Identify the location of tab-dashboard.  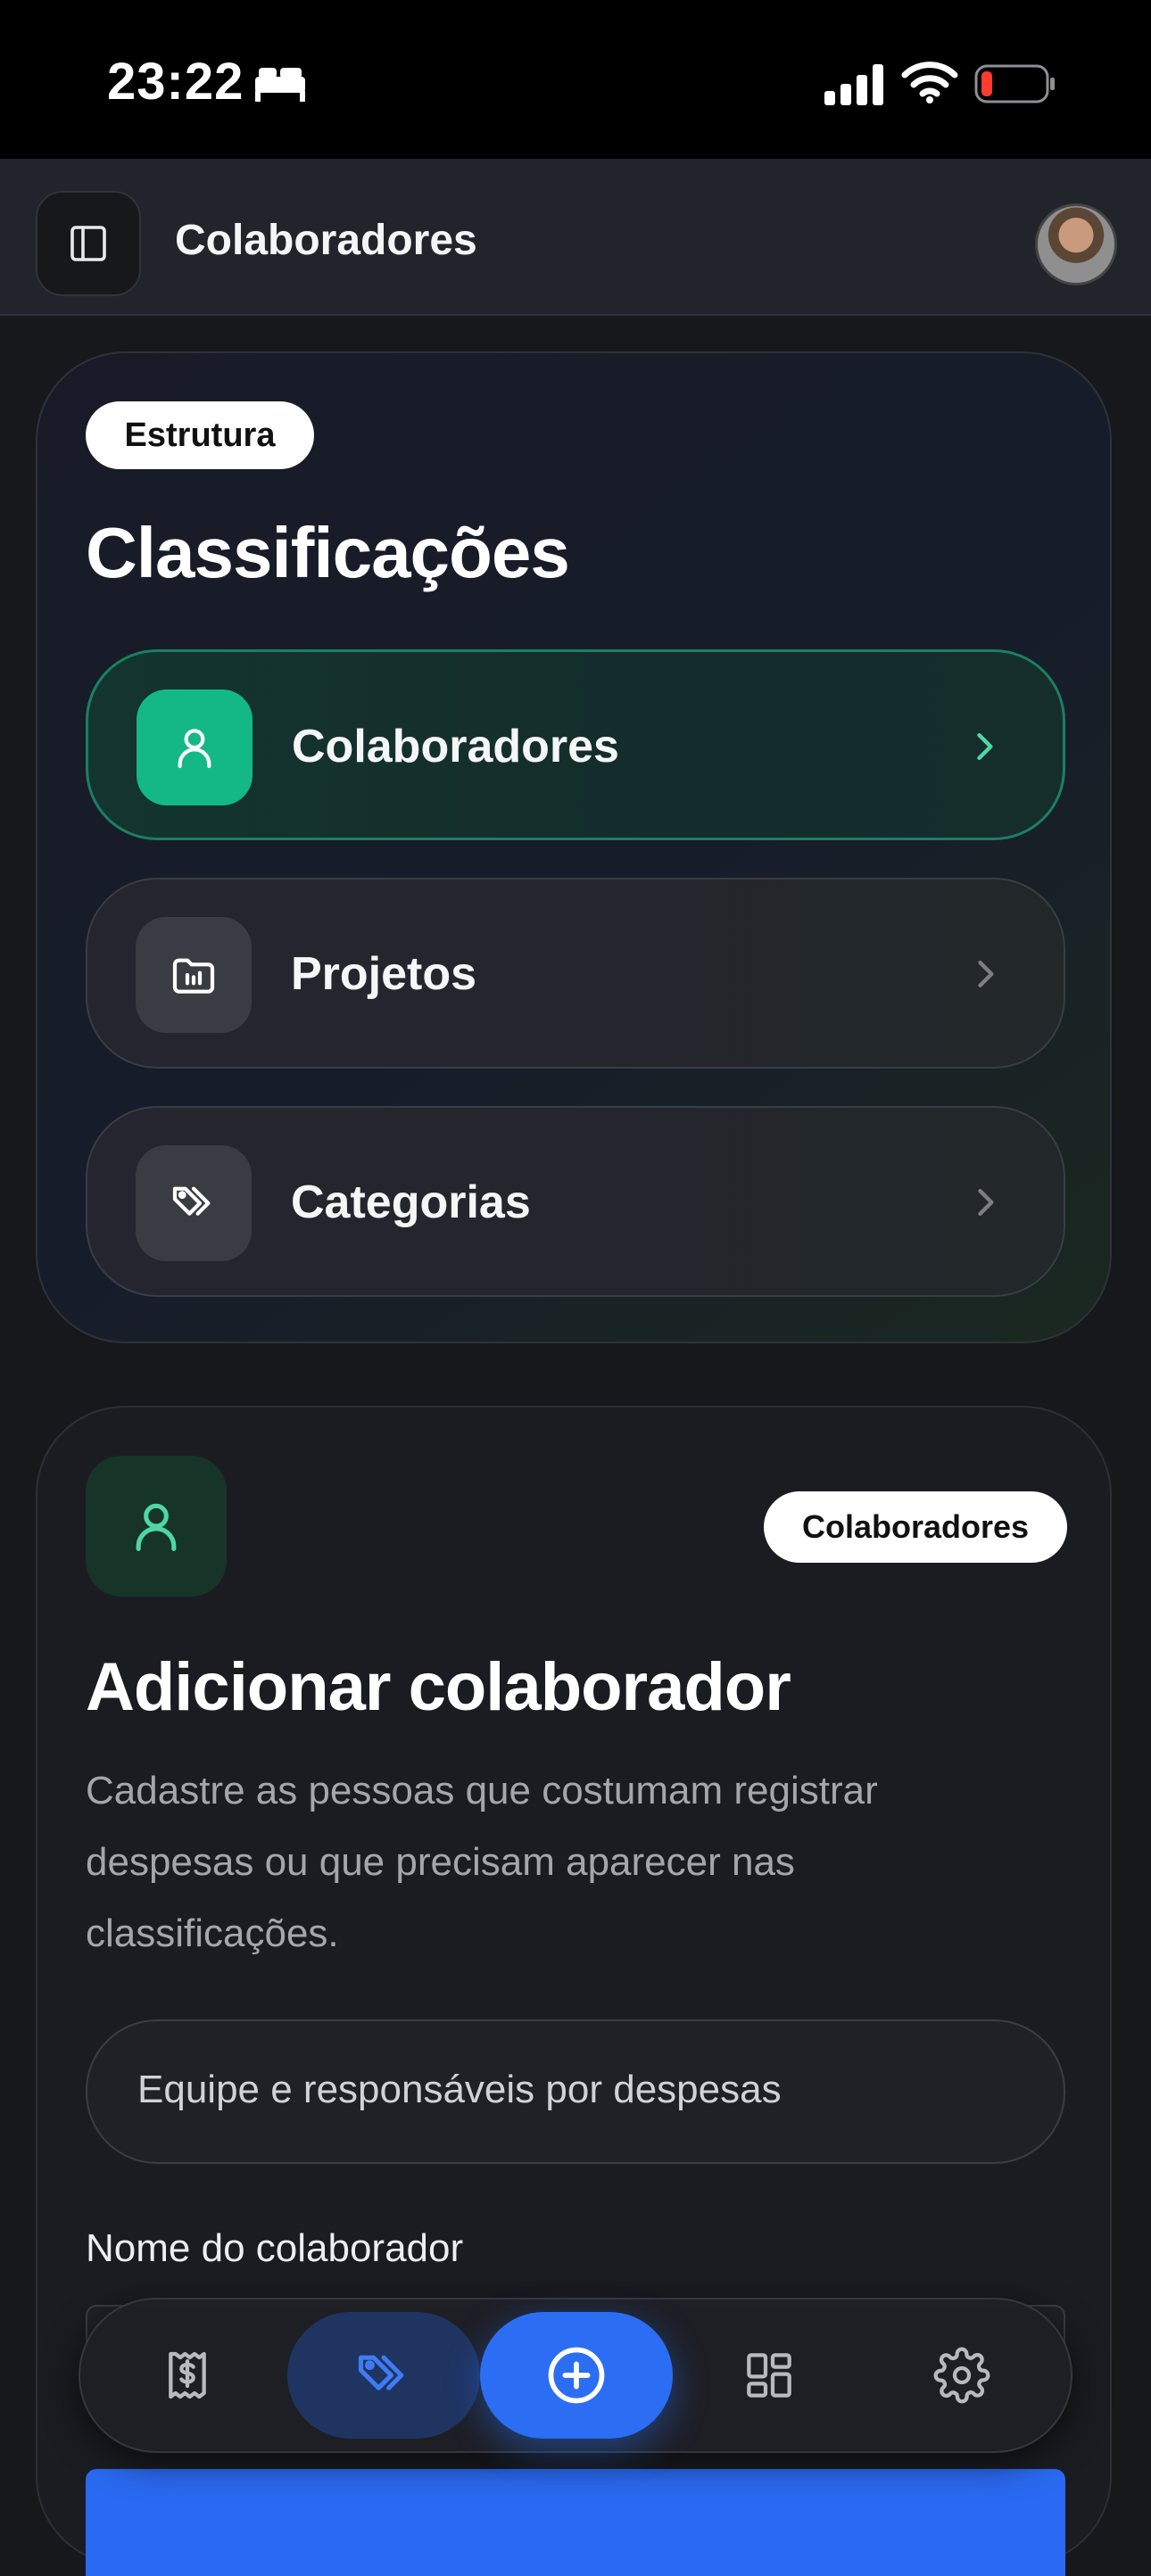
(769, 2376).